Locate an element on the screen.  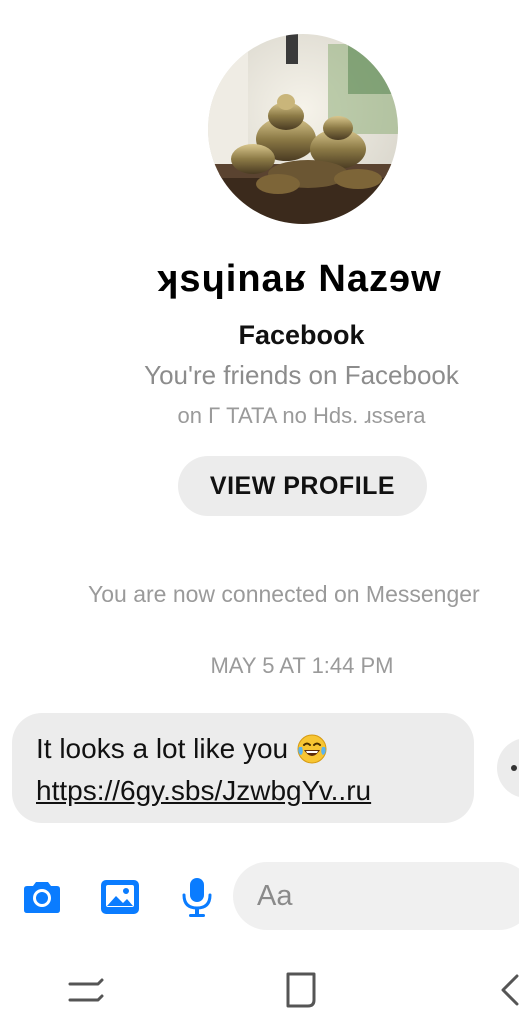
face-with-tears-of-joy-icon is located at coordinates (312, 749).